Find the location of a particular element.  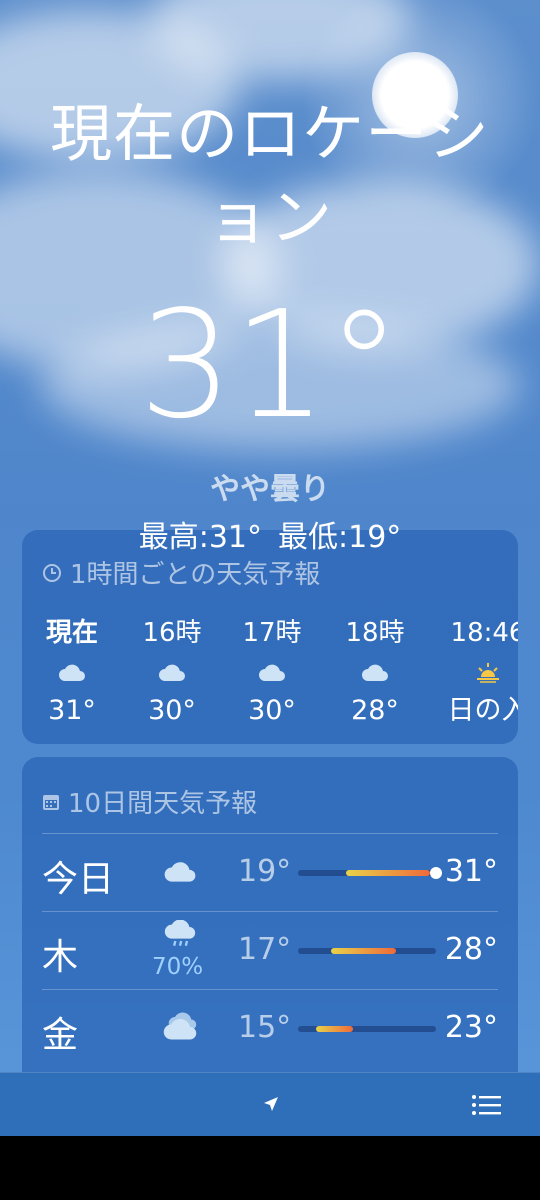

current-temperature: 31° is located at coordinates (270, 365).